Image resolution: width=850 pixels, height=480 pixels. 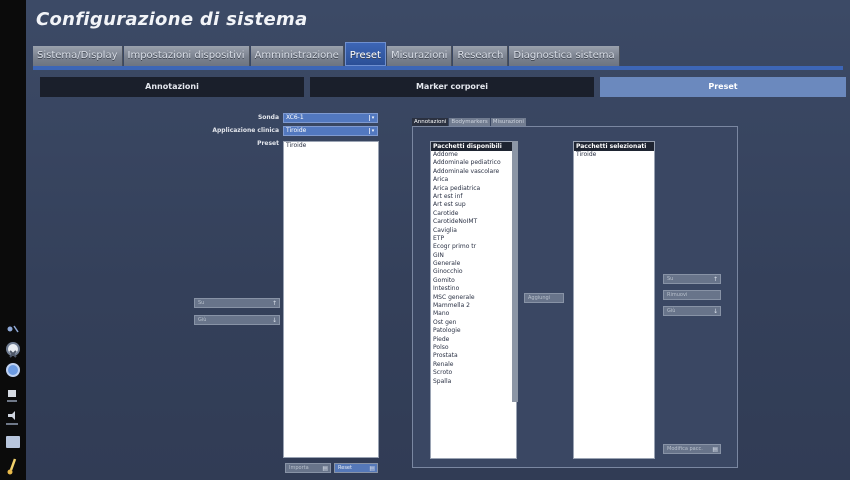 What do you see at coordinates (715, 449) in the screenshot?
I see `edit-icon: ▤` at bounding box center [715, 449].